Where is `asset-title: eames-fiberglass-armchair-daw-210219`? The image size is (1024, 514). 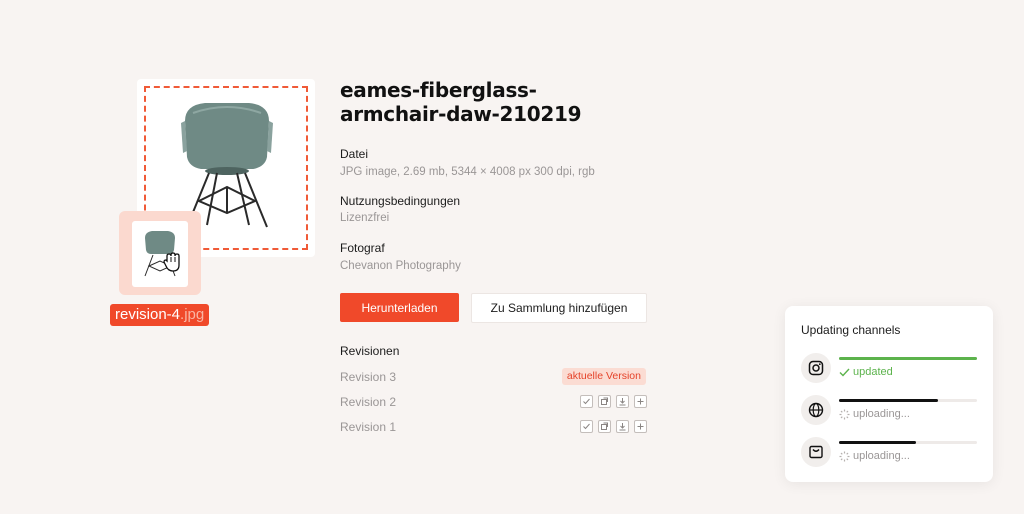
asset-title: eames-fiberglass-armchair-daw-210219 is located at coordinates (470, 102).